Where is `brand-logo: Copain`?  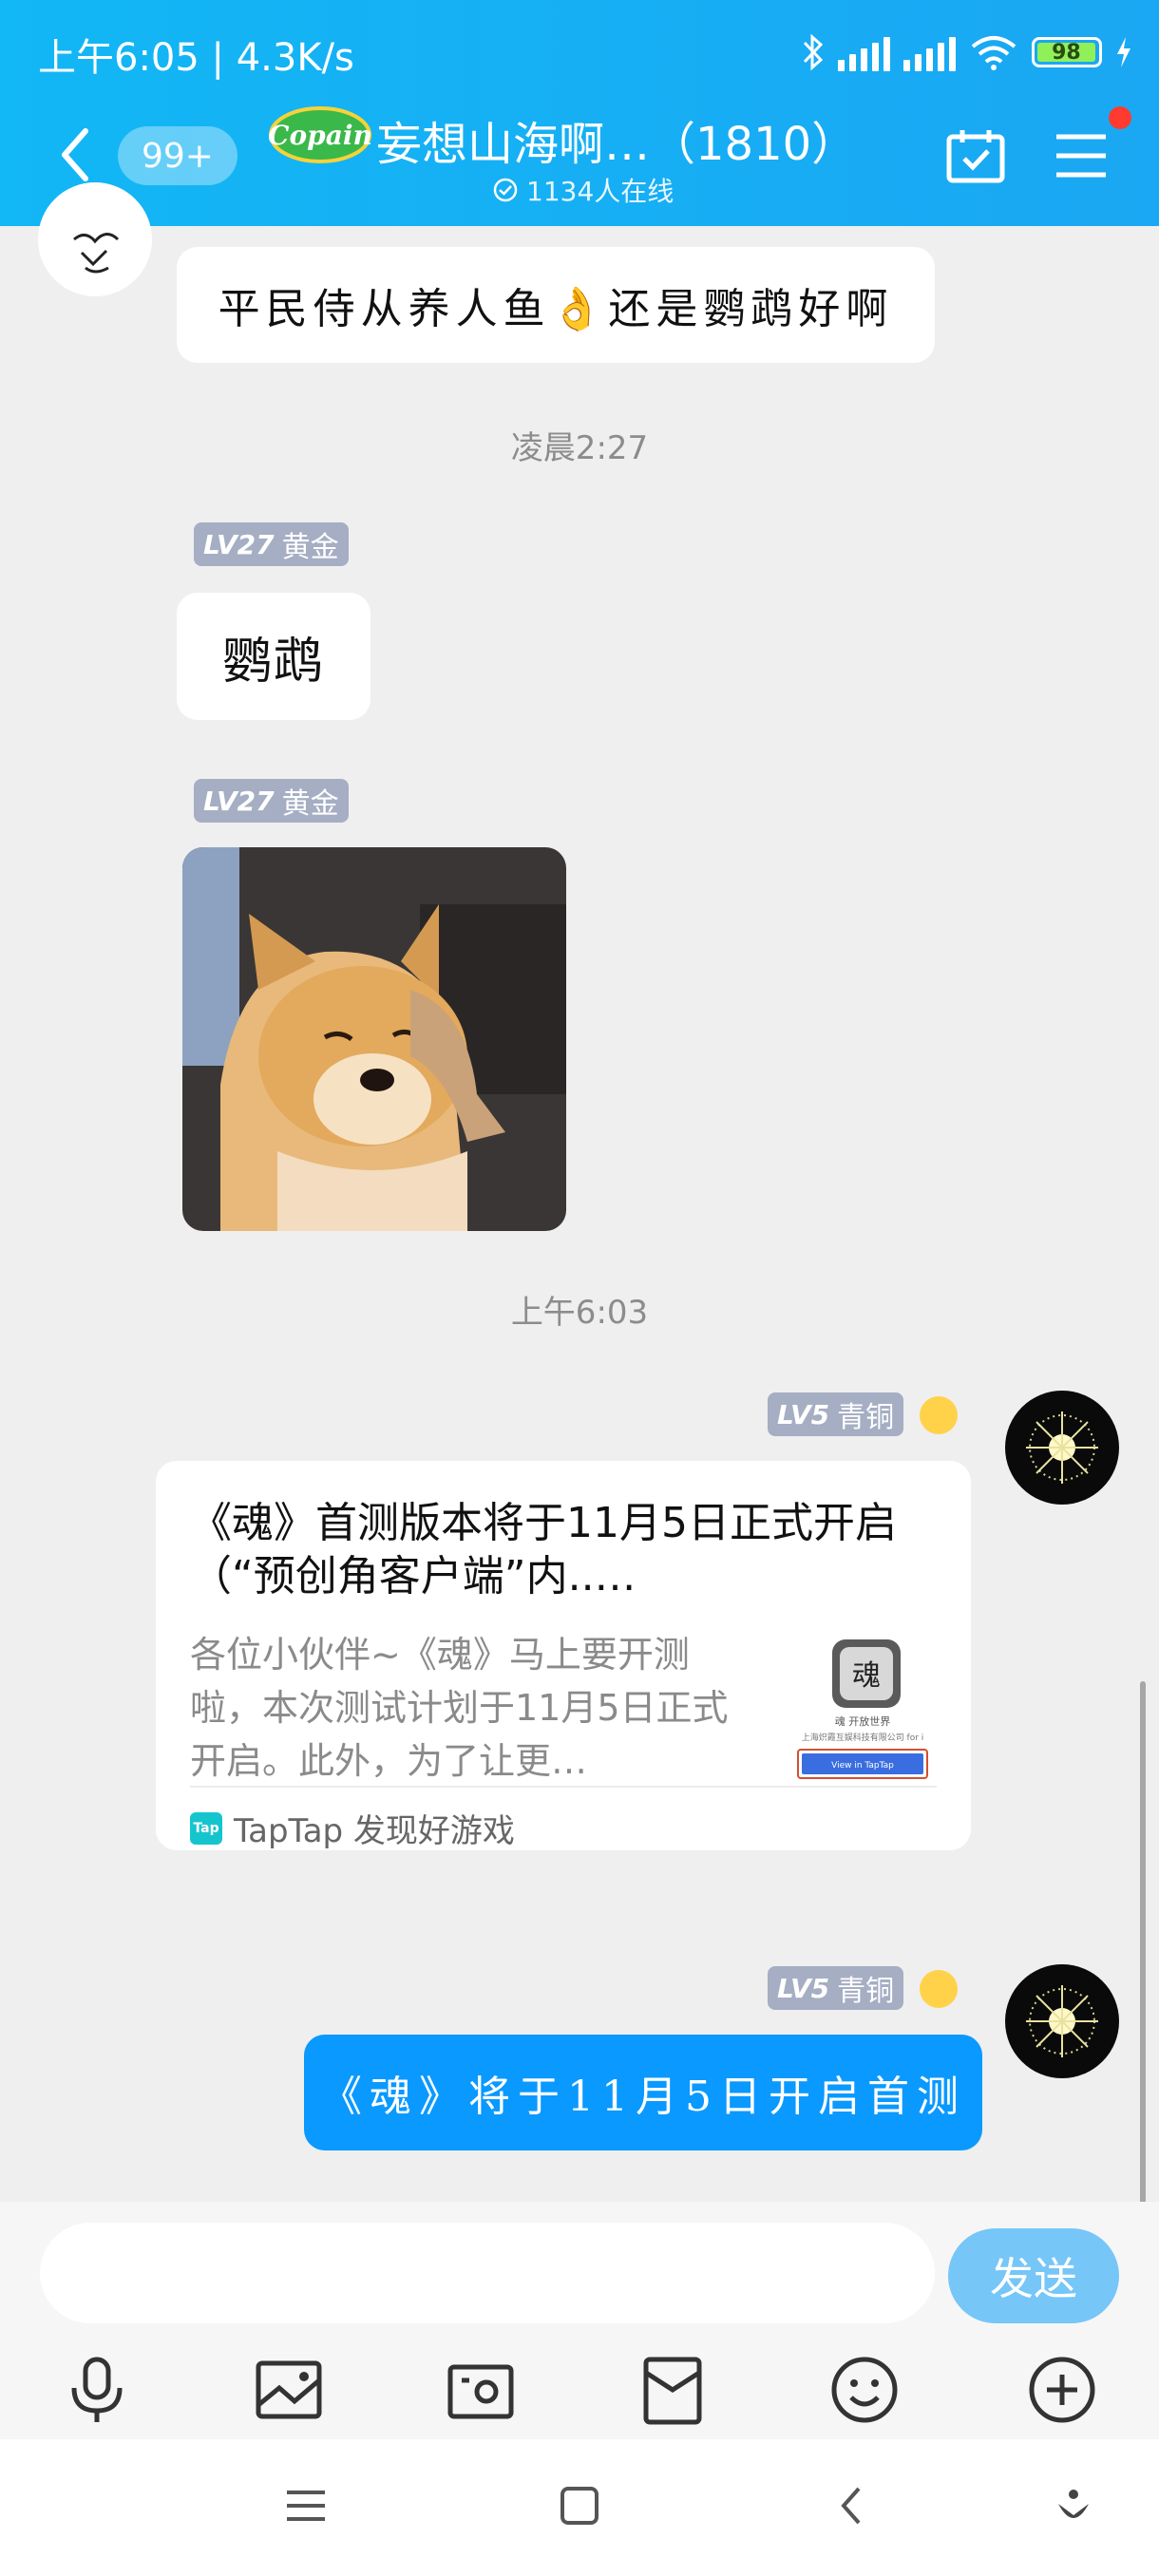
brand-logo: Copain is located at coordinates (320, 134).